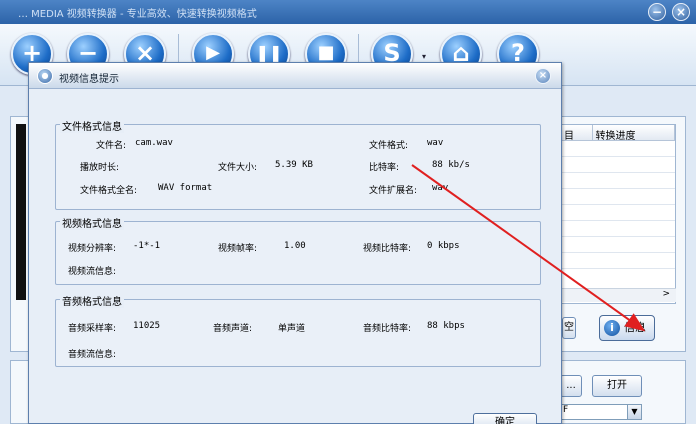 The width and height of the screenshot is (696, 424). What do you see at coordinates (111, 146) in the screenshot?
I see `filename-label: 文件名:` at bounding box center [111, 146].